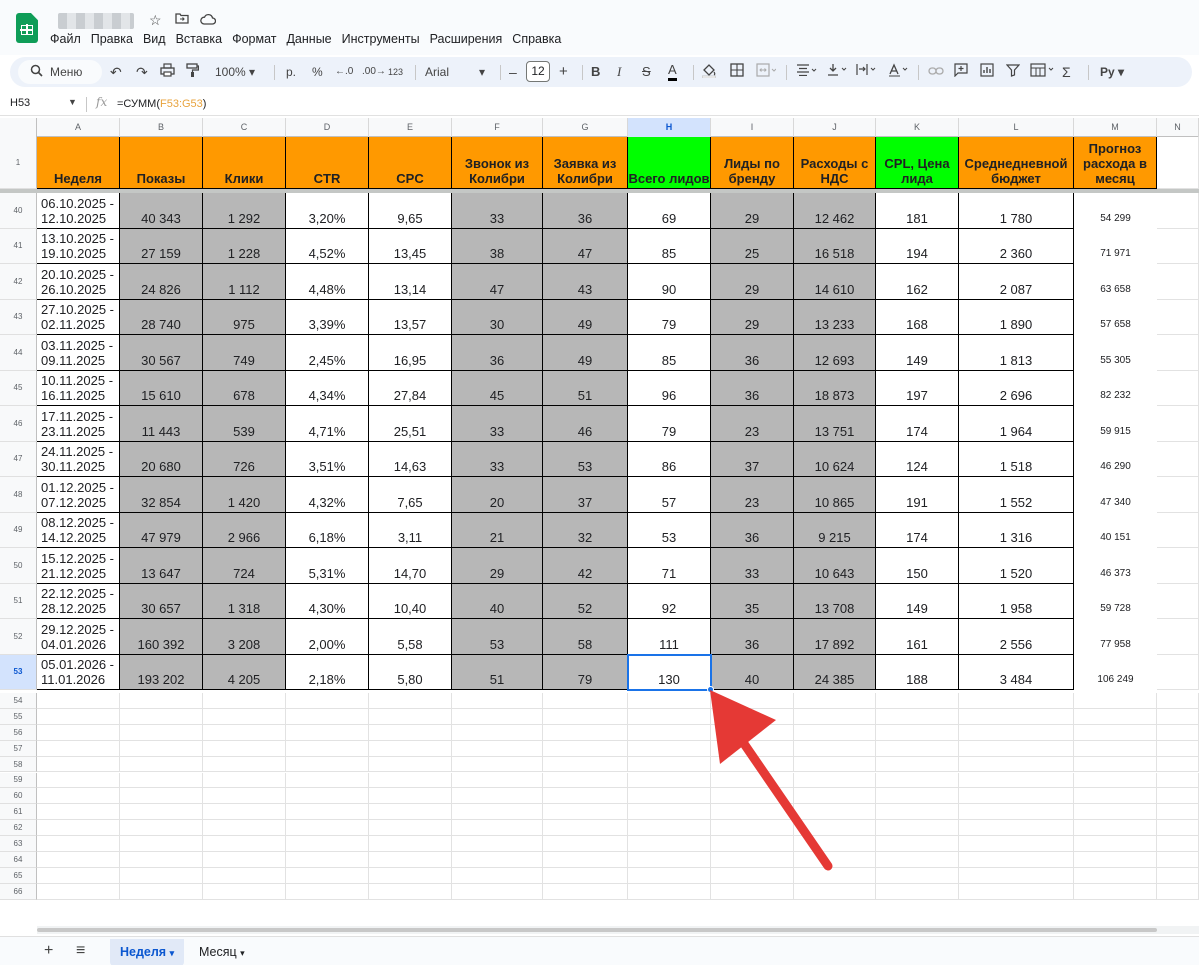 This screenshot has height=965, width=1199. Describe the element at coordinates (78, 246) in the screenshot. I see `table-cell: 13.10.2025 - 19.10.2025` at that location.